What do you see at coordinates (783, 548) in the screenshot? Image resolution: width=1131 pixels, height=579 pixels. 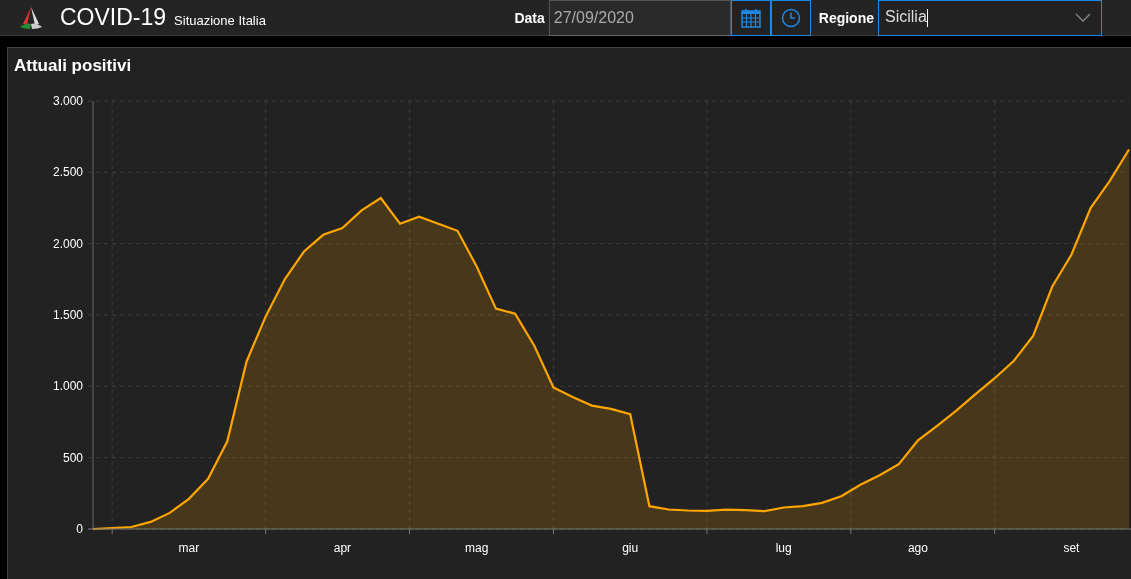 I see `x-axis-label: lug` at bounding box center [783, 548].